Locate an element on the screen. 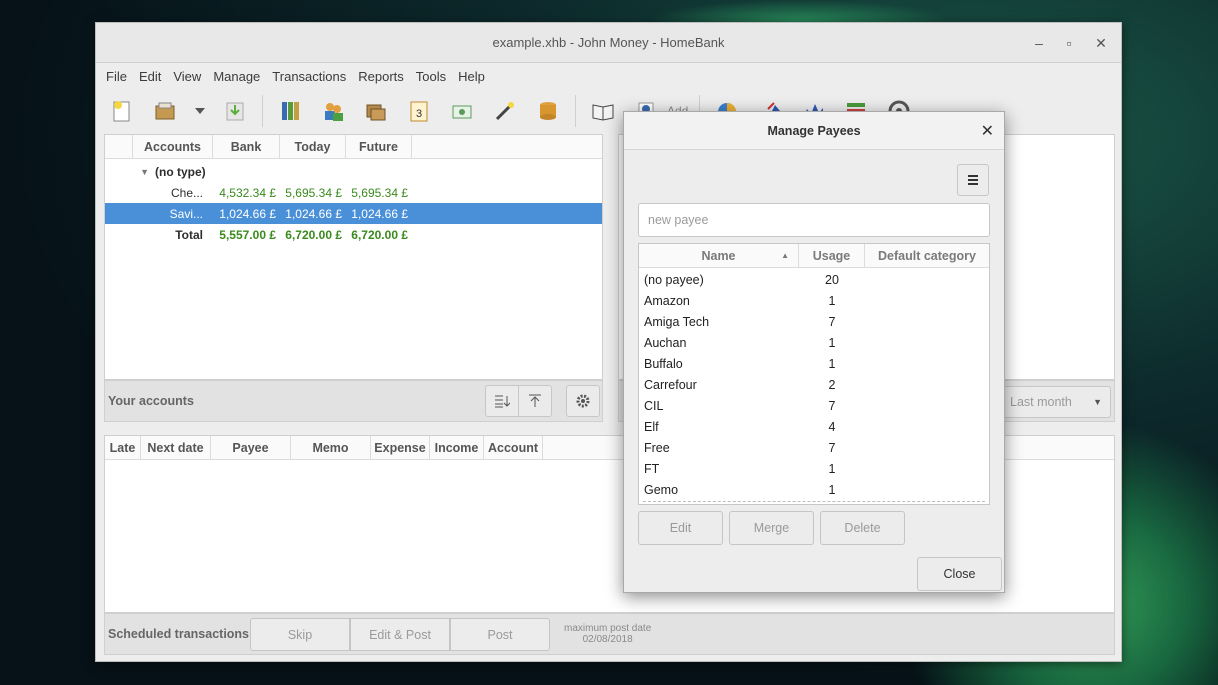 Image resolution: width=1218 pixels, height=685 pixels. expander-icon: ▼ is located at coordinates (130, 172).